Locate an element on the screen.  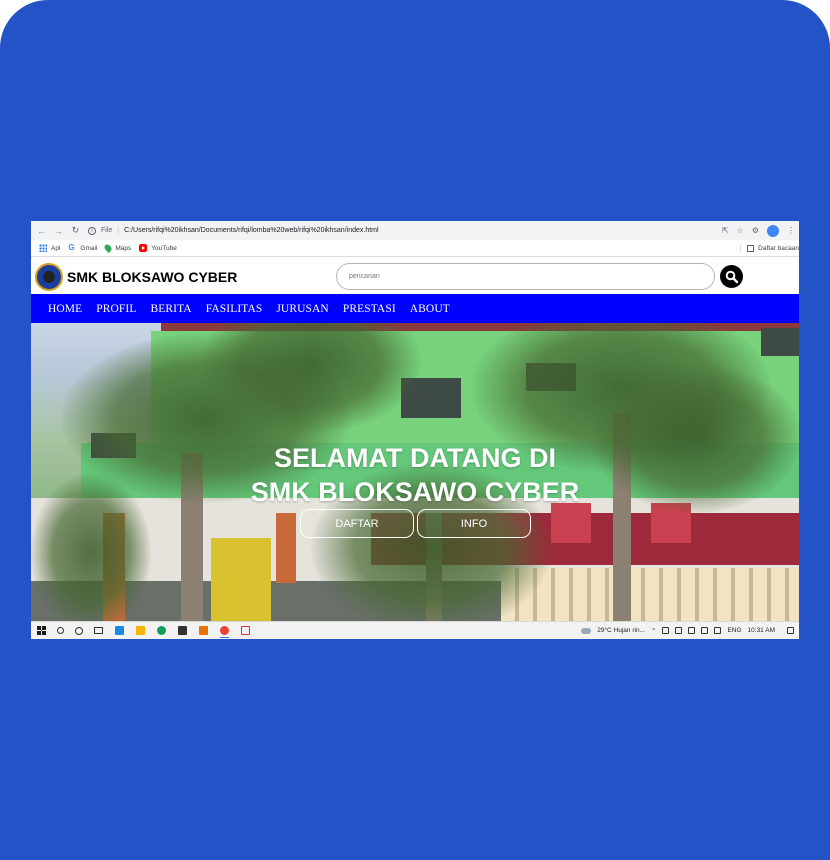
nav-fasilitas: FASILITAS is located at coordinates (234, 309).